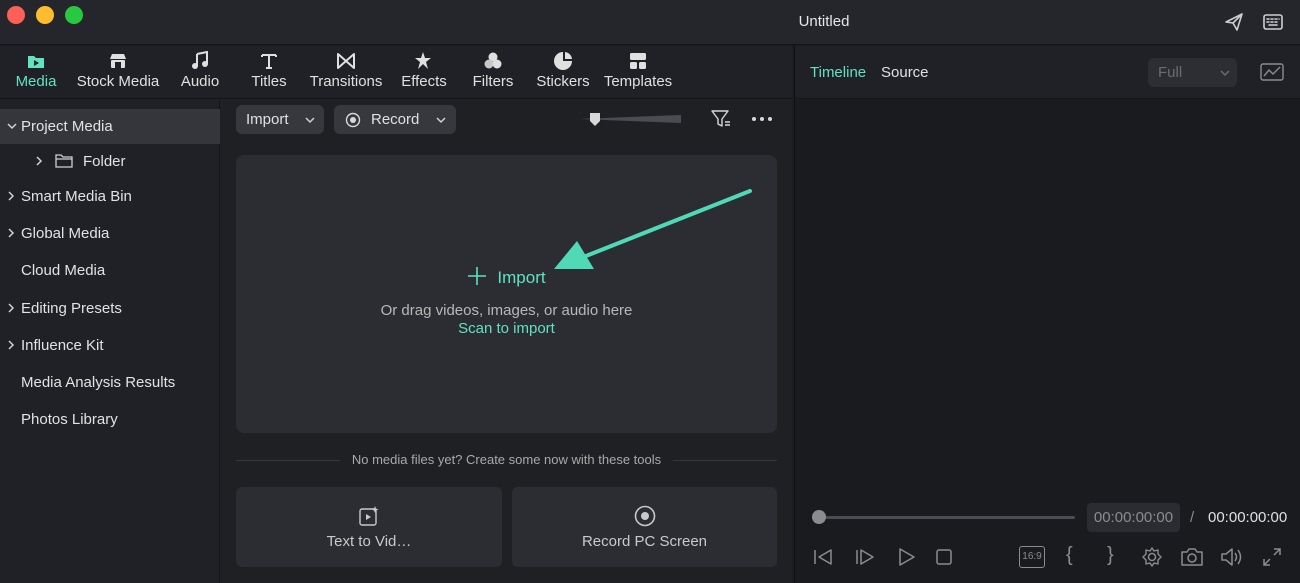 Image resolution: width=1300 pixels, height=583 pixels. What do you see at coordinates (36, 62) in the screenshot?
I see `media-folder-icon` at bounding box center [36, 62].